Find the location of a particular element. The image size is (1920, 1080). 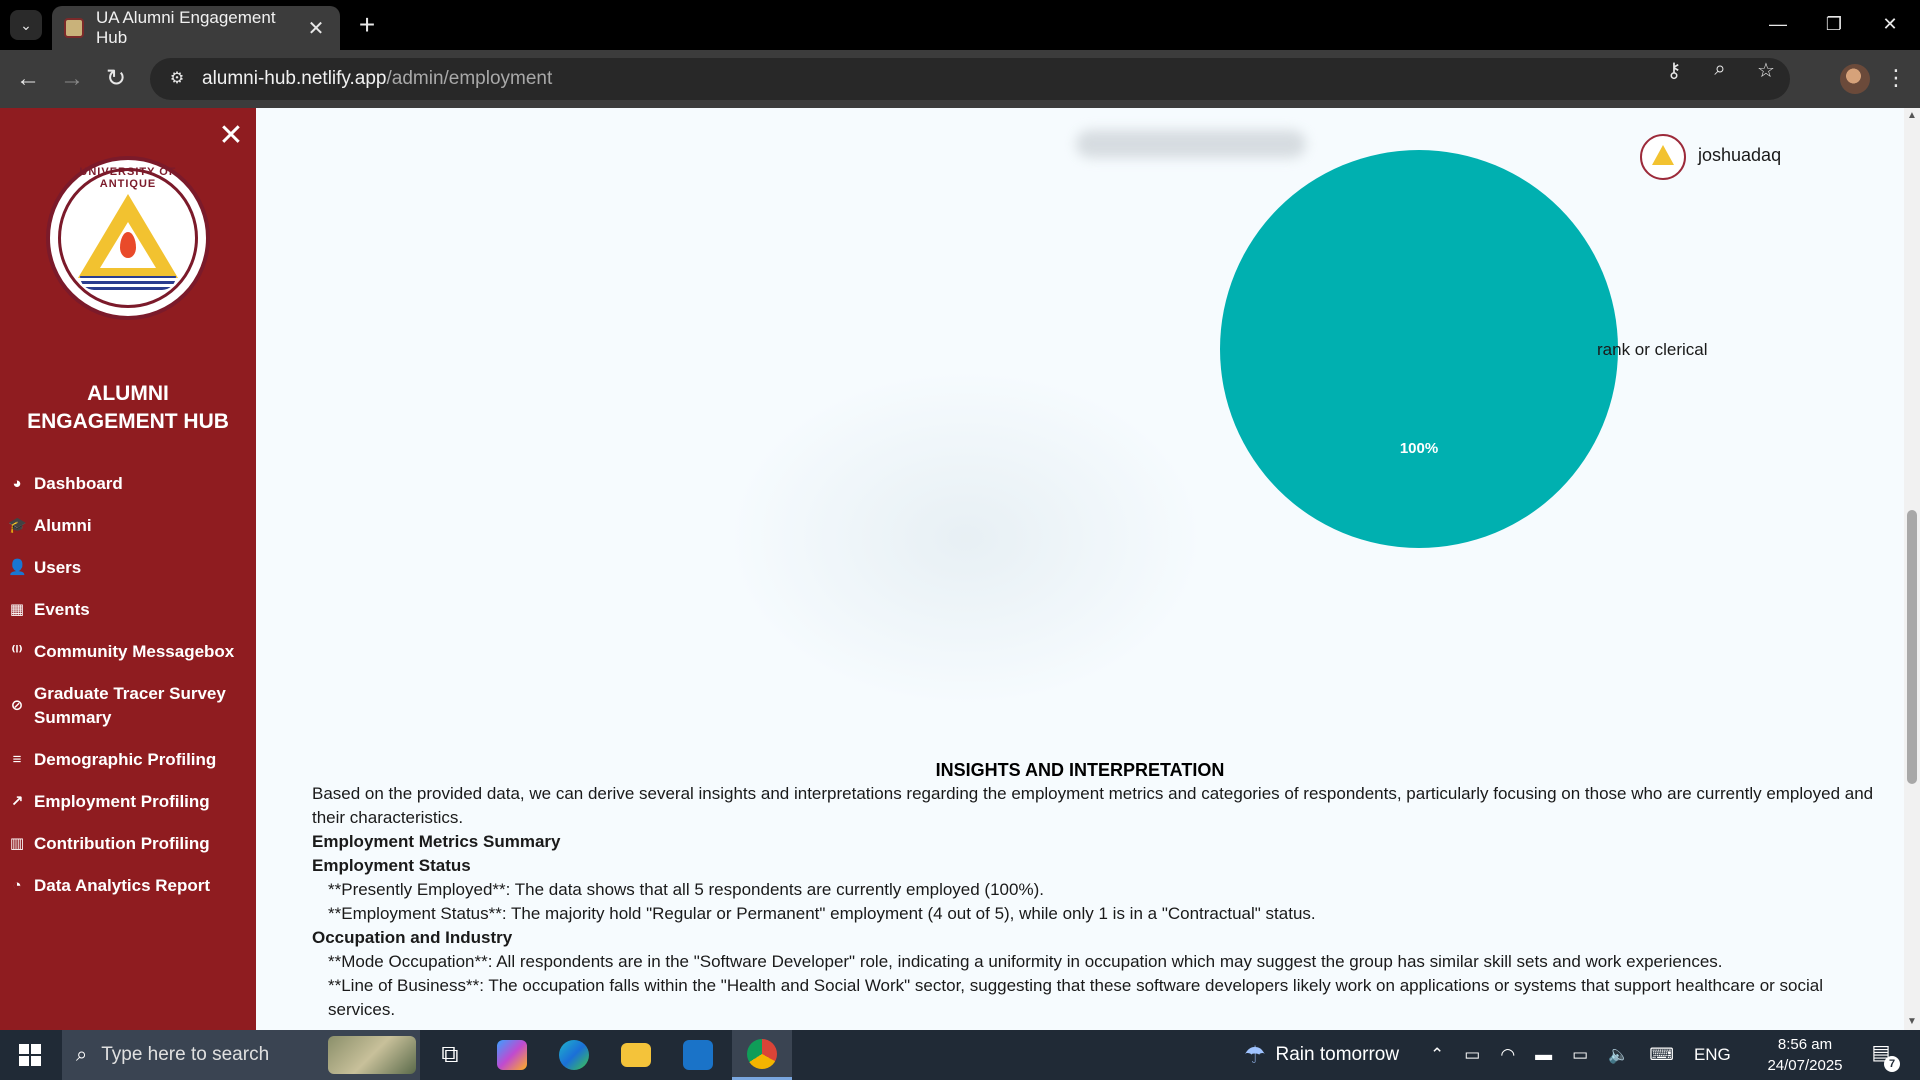

sidebar-item-label: Alumni is located at coordinates (63, 525).